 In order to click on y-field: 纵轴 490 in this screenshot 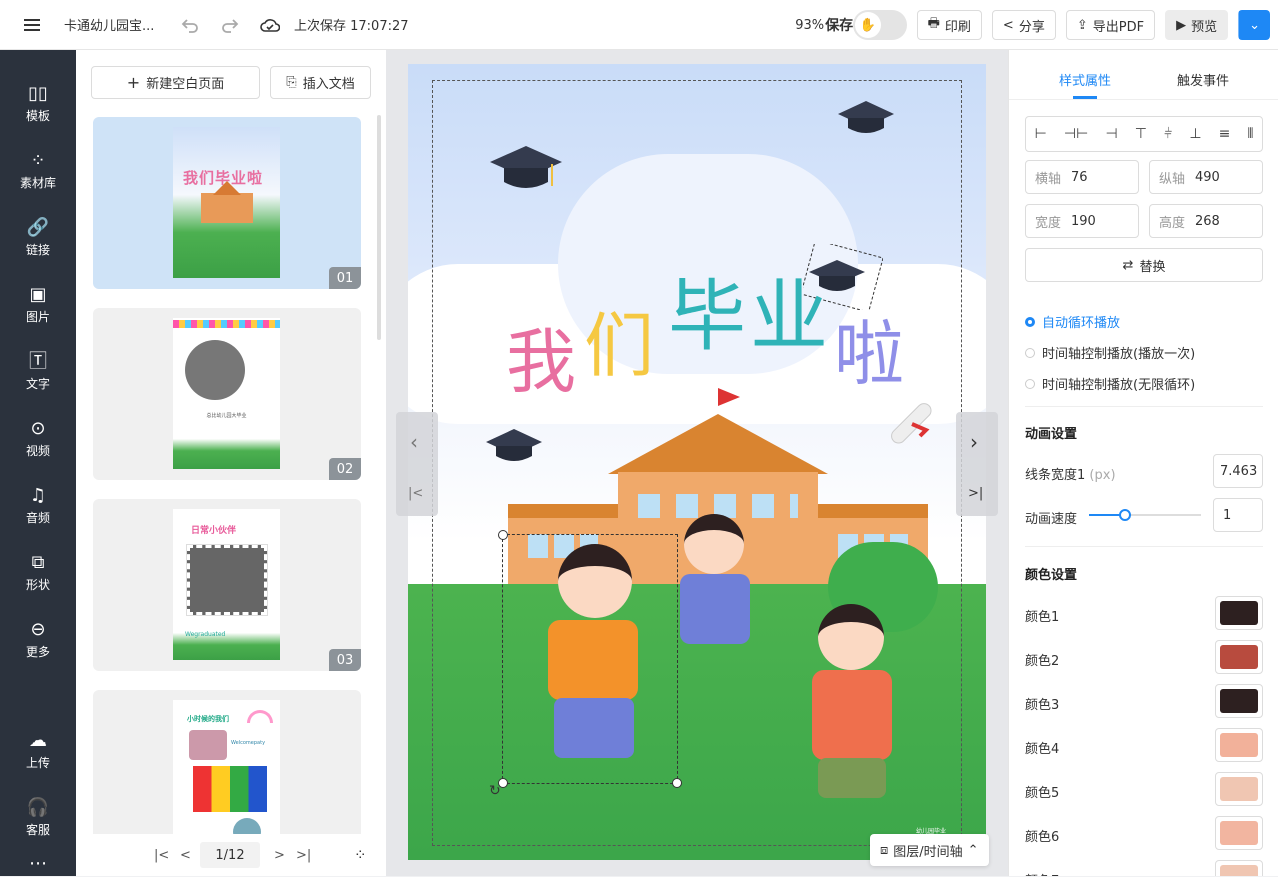, I will do `click(1206, 177)`.